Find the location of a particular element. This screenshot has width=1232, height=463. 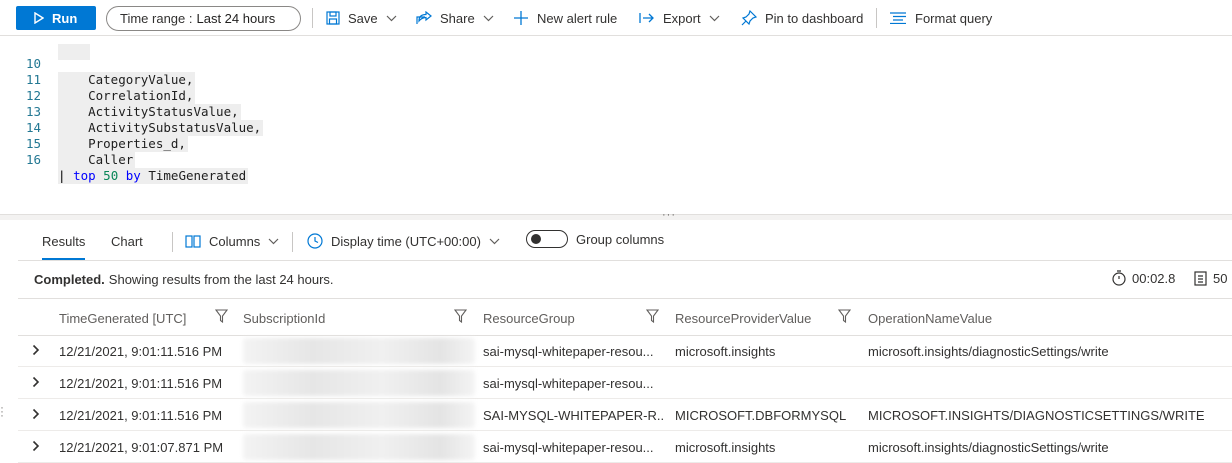

tab-chart: Chart is located at coordinates (127, 241).